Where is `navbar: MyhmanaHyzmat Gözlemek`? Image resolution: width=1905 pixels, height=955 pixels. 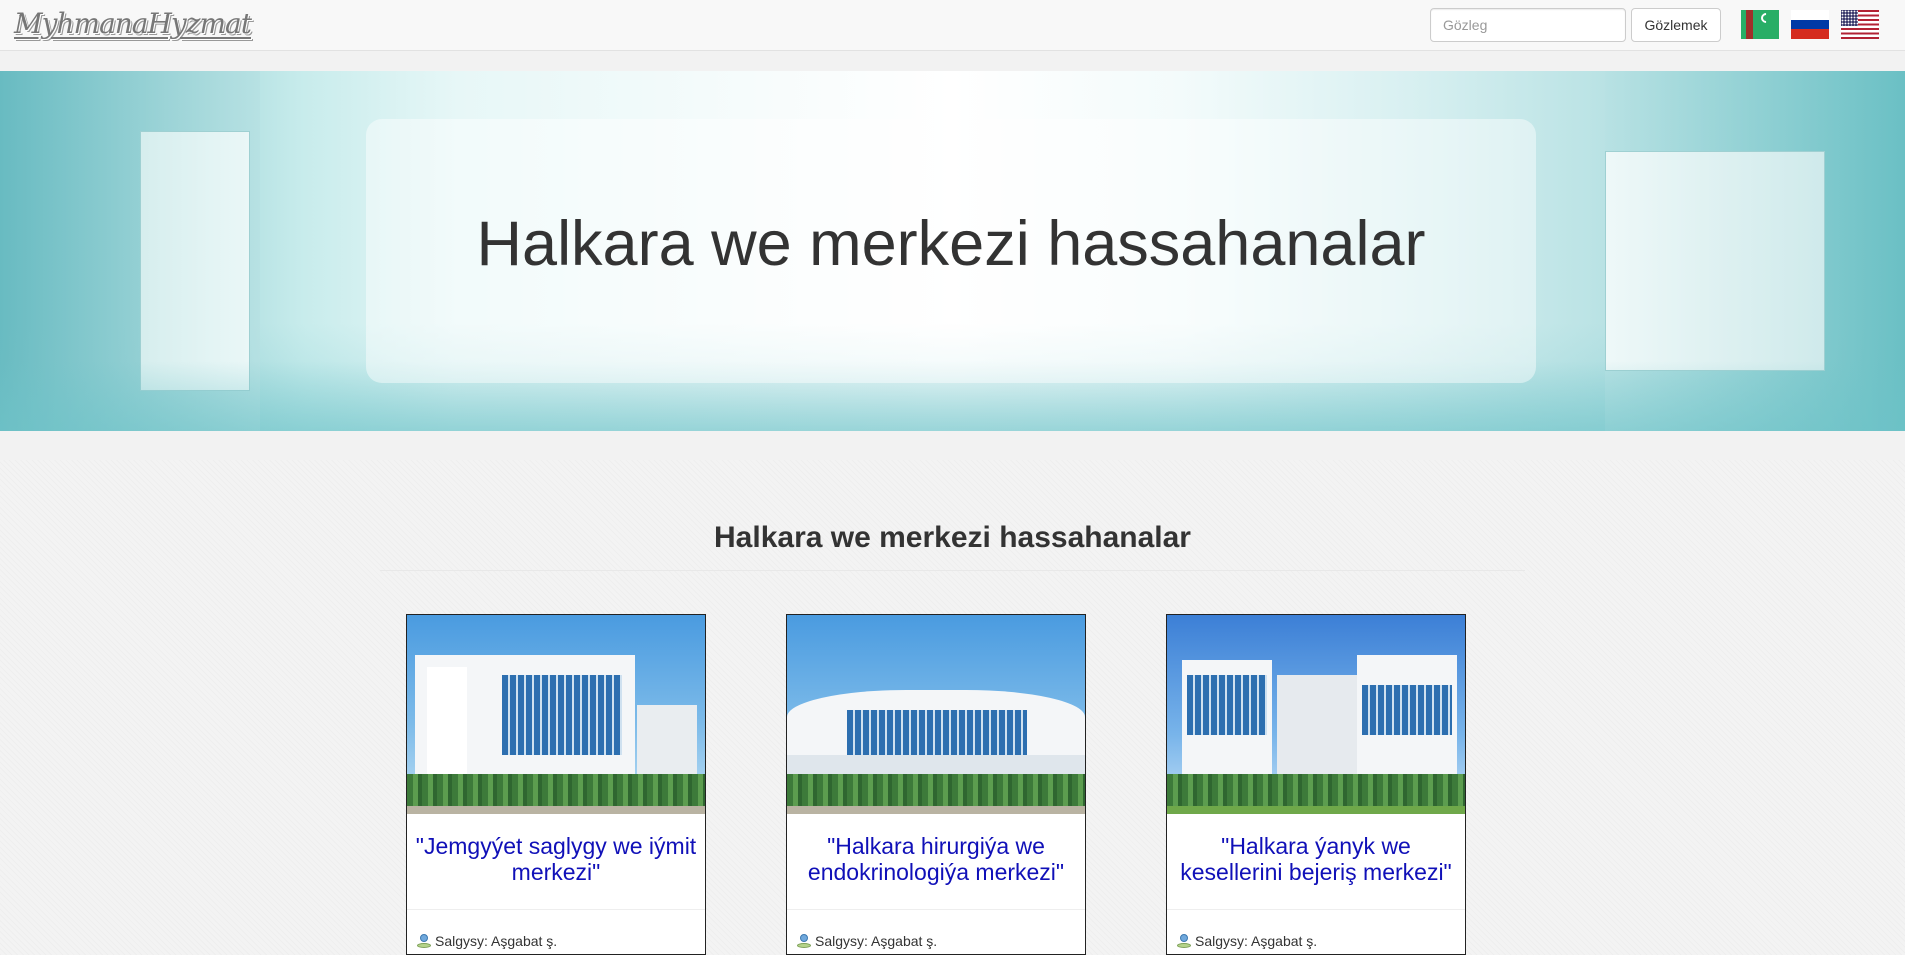
navbar: MyhmanaHyzmat Gözlemek is located at coordinates (952, 25).